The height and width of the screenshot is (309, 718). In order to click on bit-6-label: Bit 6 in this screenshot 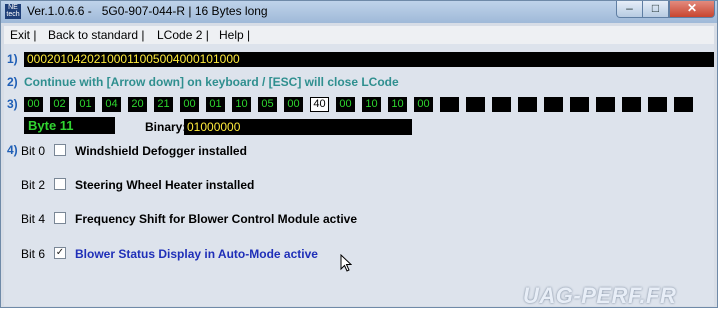, I will do `click(33, 254)`.